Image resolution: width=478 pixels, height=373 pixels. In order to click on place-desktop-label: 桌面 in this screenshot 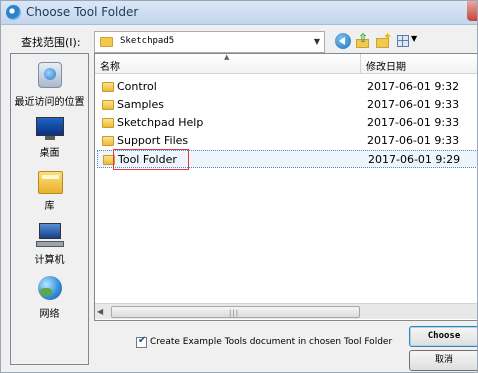, I will do `click(49, 153)`.